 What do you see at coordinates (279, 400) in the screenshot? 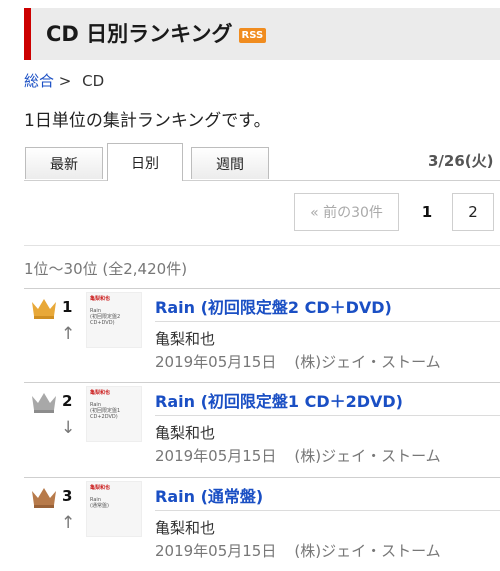
I see `item-title-link: Rain (初回限定盤1 CD＋2DVD)` at bounding box center [279, 400].